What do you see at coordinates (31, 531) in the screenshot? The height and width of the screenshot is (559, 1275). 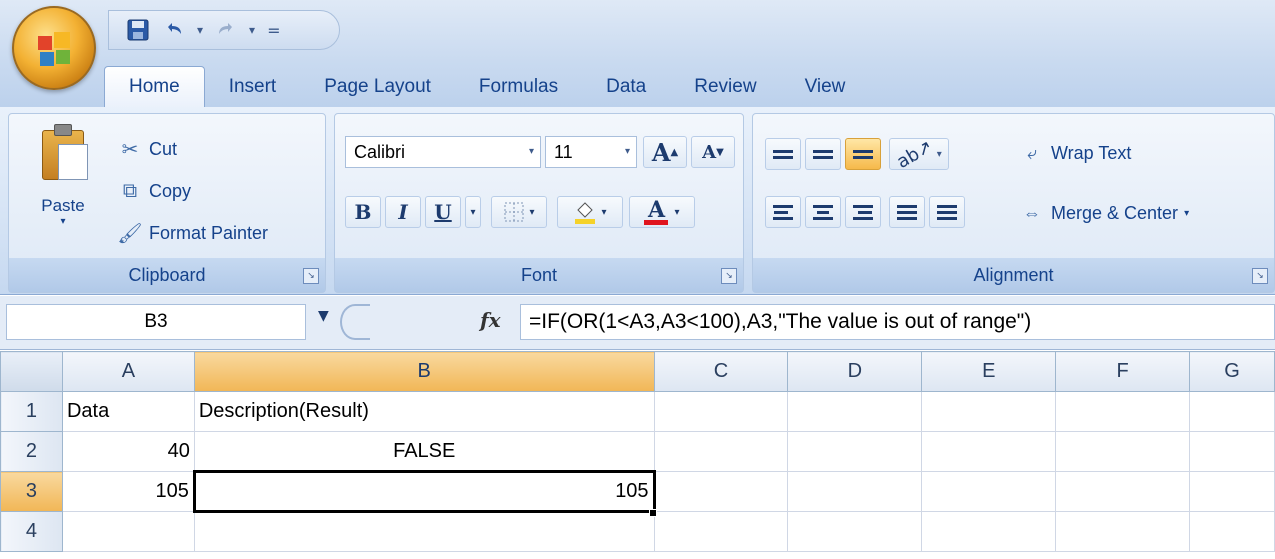 I see `row-header-4: 4` at bounding box center [31, 531].